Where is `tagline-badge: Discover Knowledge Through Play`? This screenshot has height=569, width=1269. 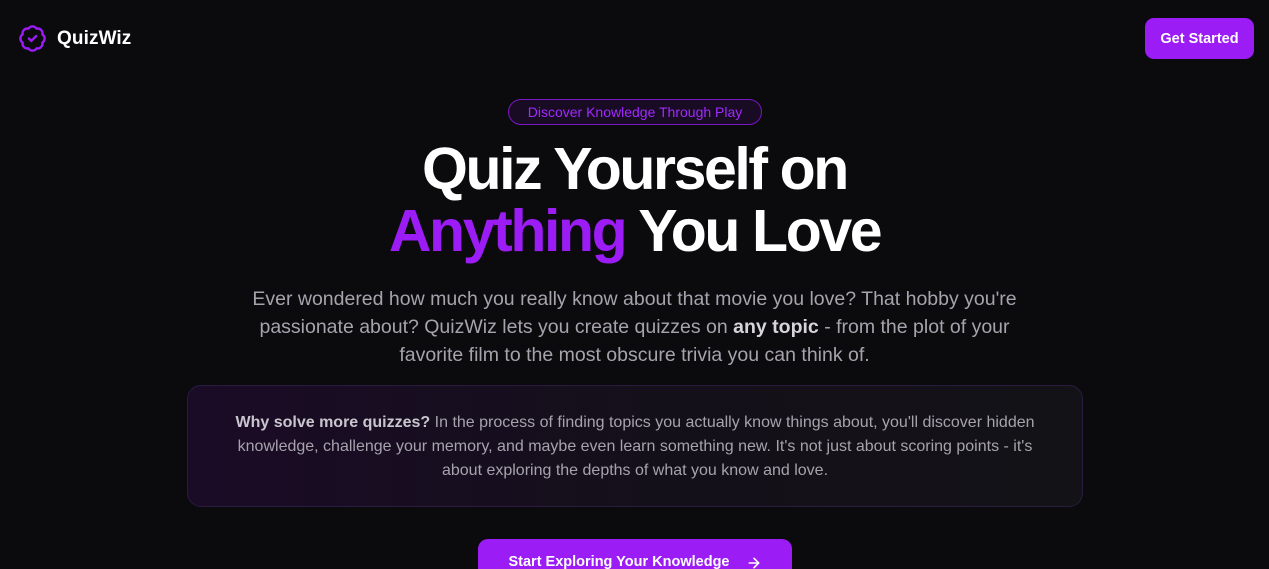
tagline-badge: Discover Knowledge Through Play is located at coordinates (635, 112).